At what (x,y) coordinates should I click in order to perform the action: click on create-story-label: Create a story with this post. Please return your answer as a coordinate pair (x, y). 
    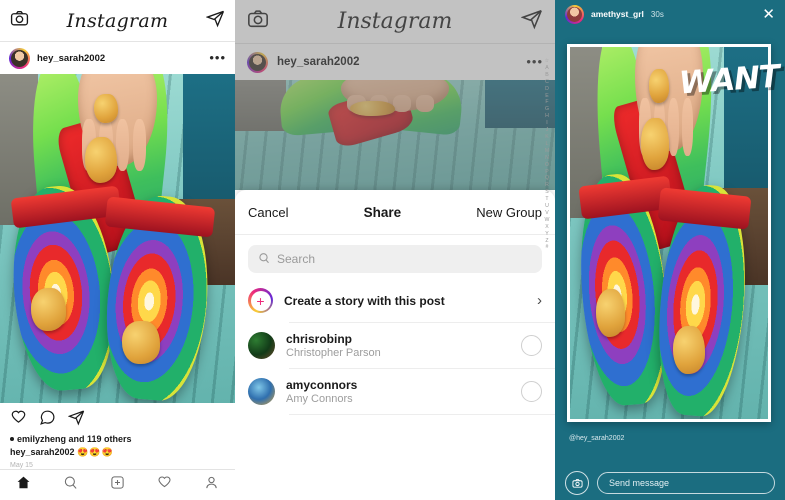
    Looking at the image, I should click on (364, 300).